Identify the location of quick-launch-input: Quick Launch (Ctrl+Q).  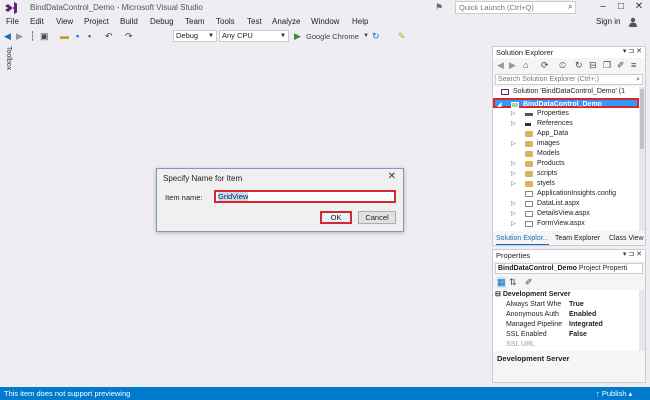
(515, 7).